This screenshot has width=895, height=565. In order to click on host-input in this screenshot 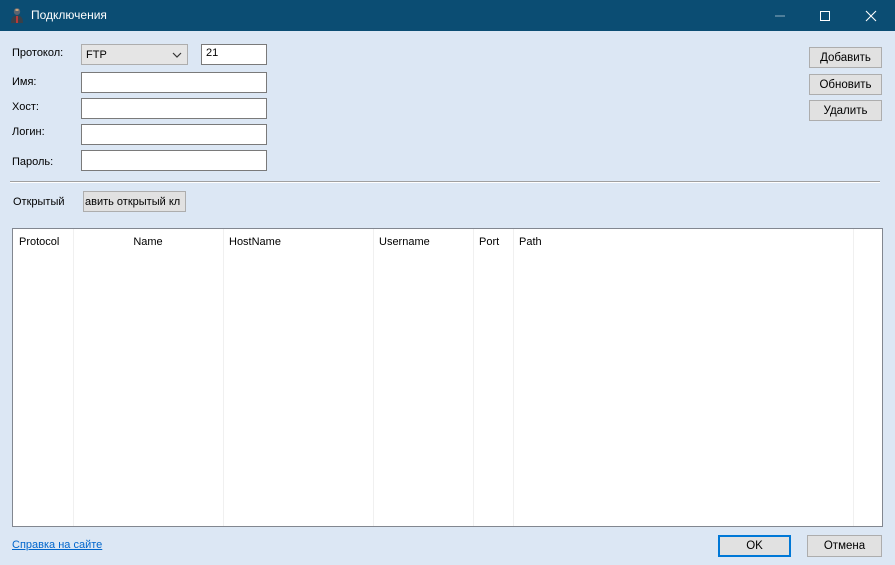, I will do `click(174, 108)`.